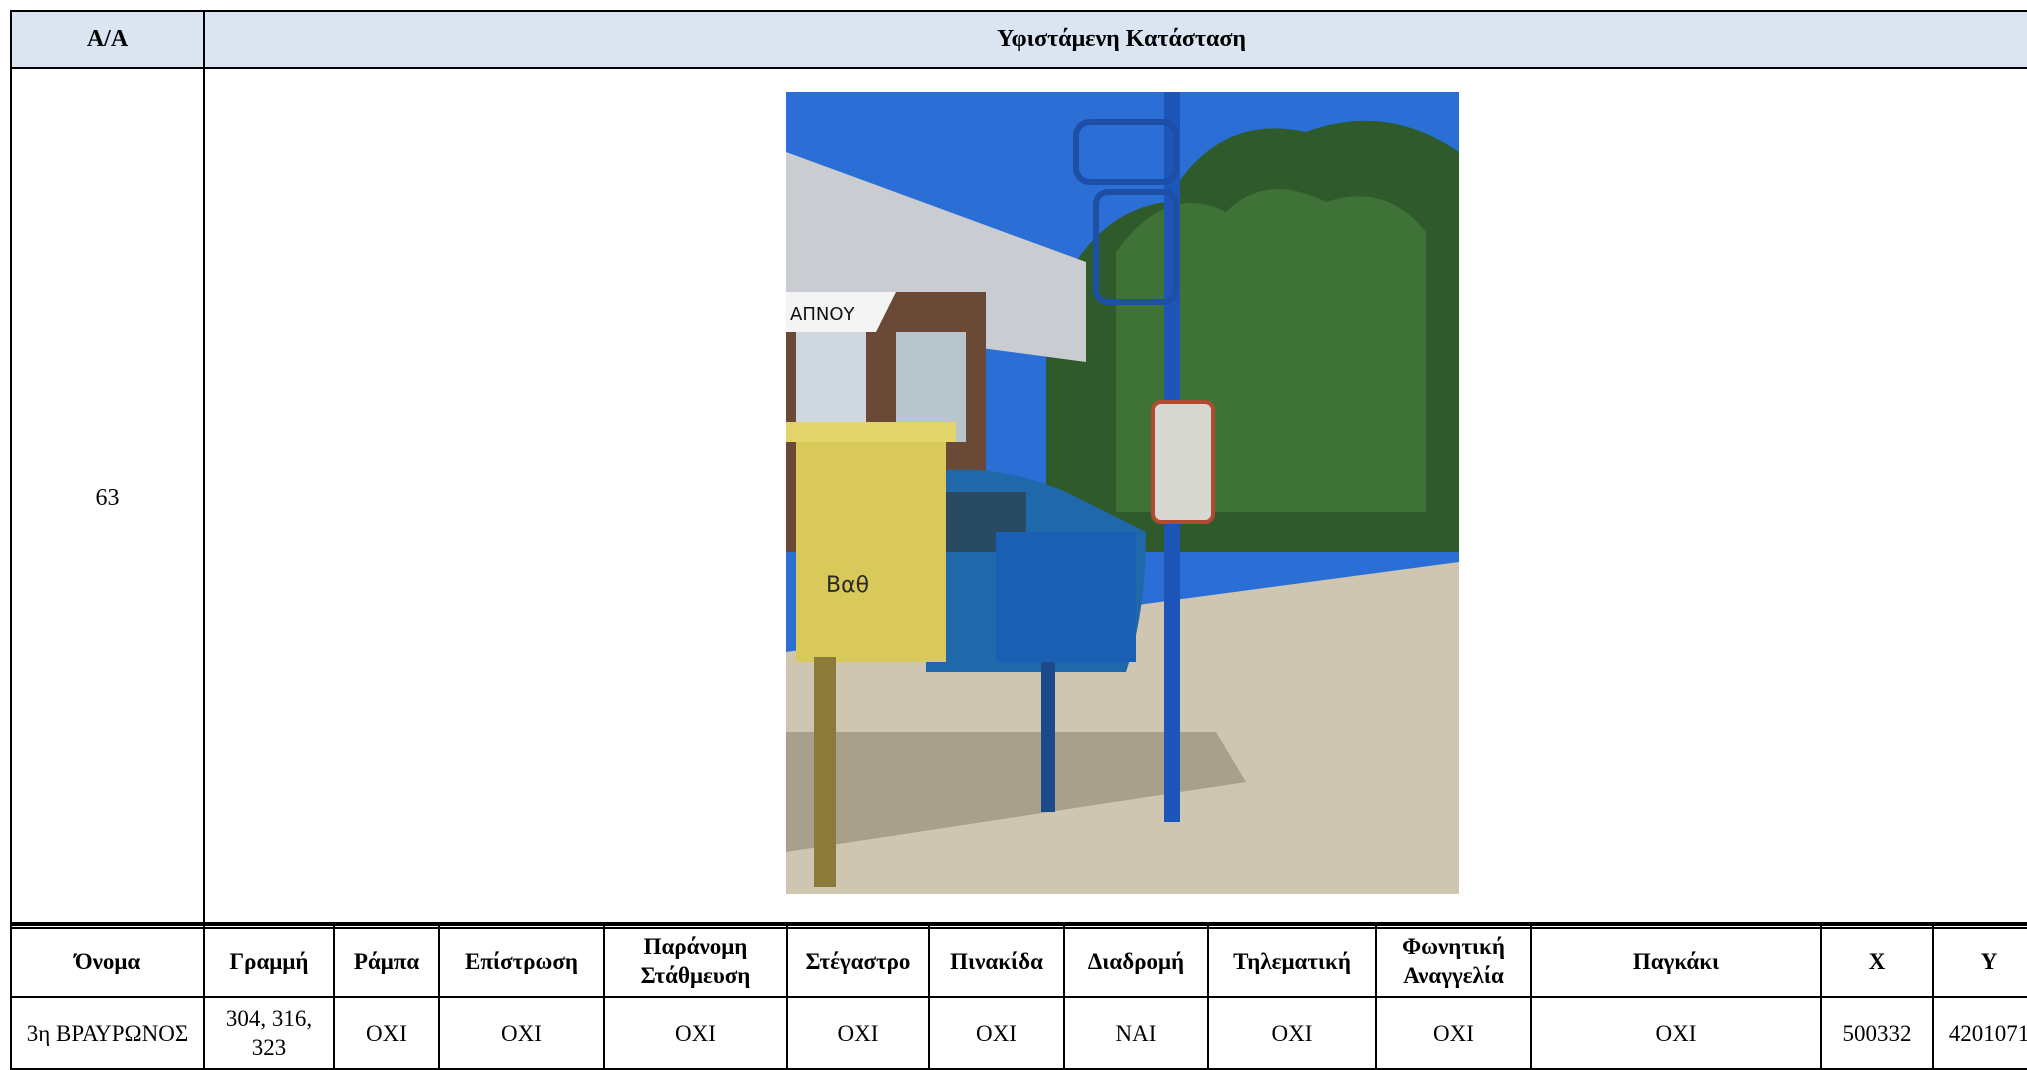  Describe the element at coordinates (386, 960) in the screenshot. I see `header-ramp: Ράμπα` at that location.